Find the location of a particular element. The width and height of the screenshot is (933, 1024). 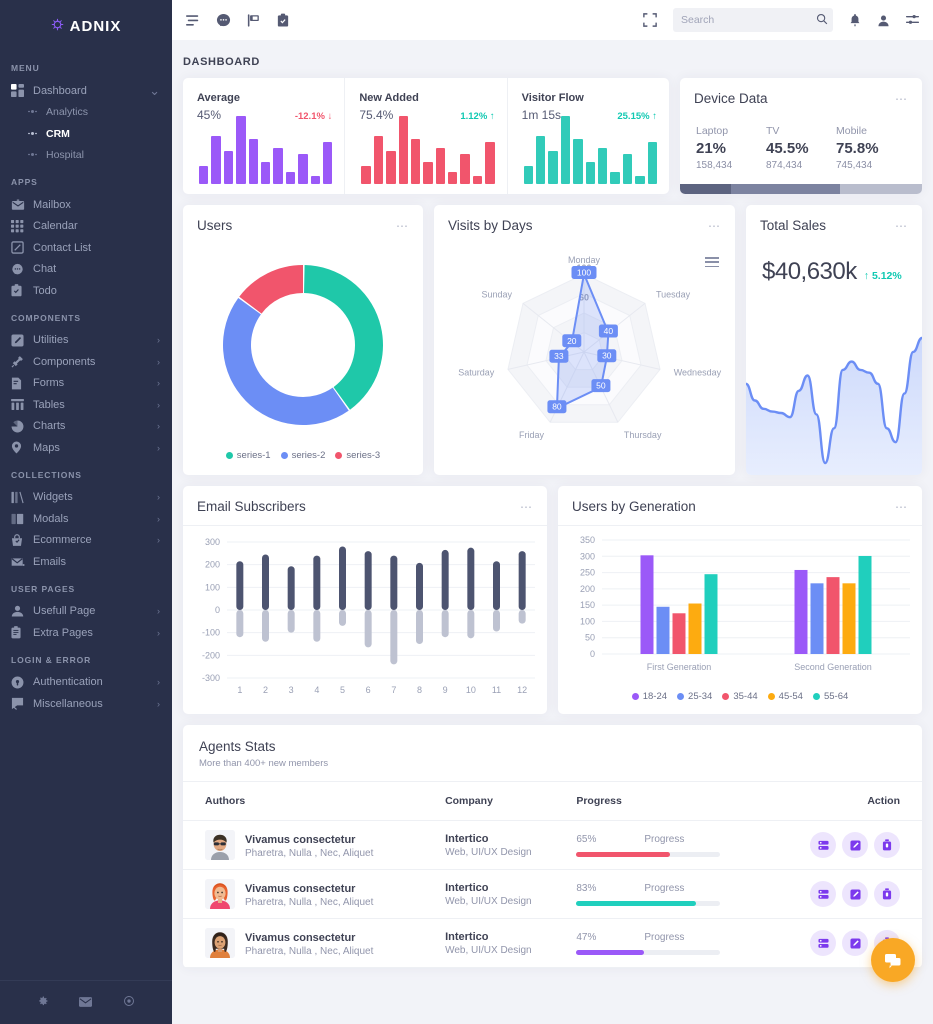

sidebar-item-chat: Chat is located at coordinates (86, 270).